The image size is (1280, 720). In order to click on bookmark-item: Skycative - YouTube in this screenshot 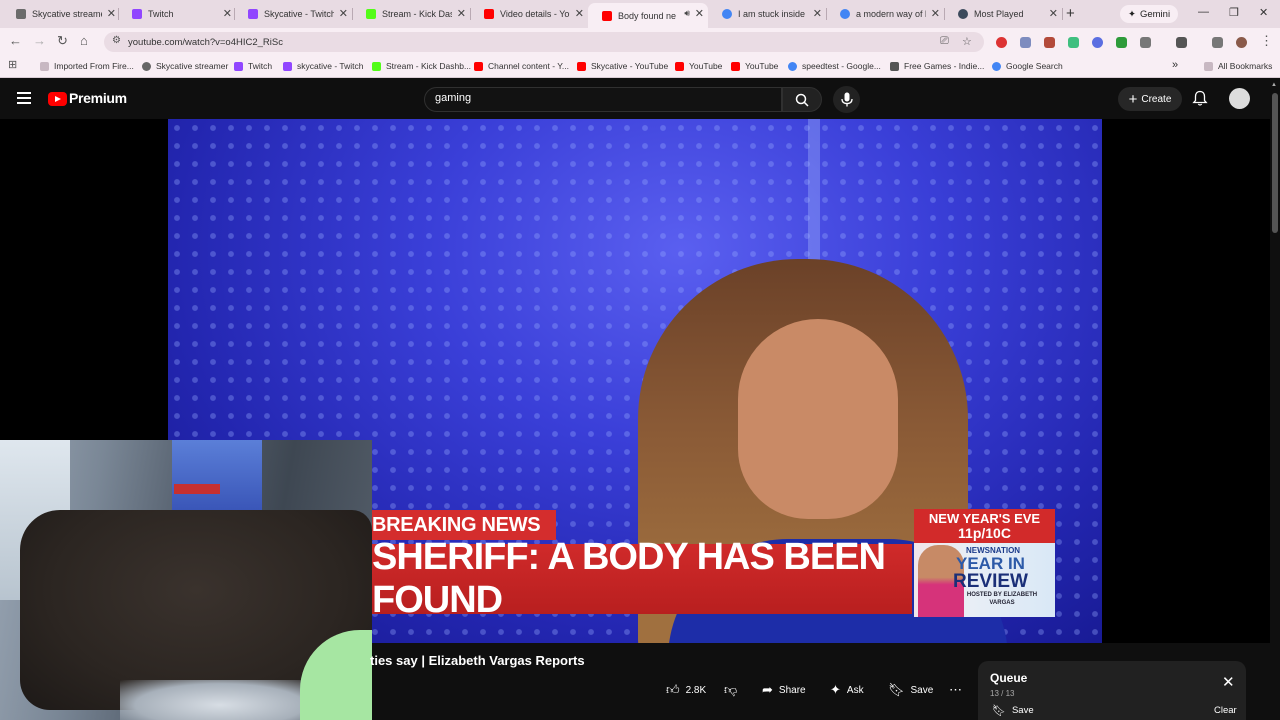, I will do `click(622, 66)`.